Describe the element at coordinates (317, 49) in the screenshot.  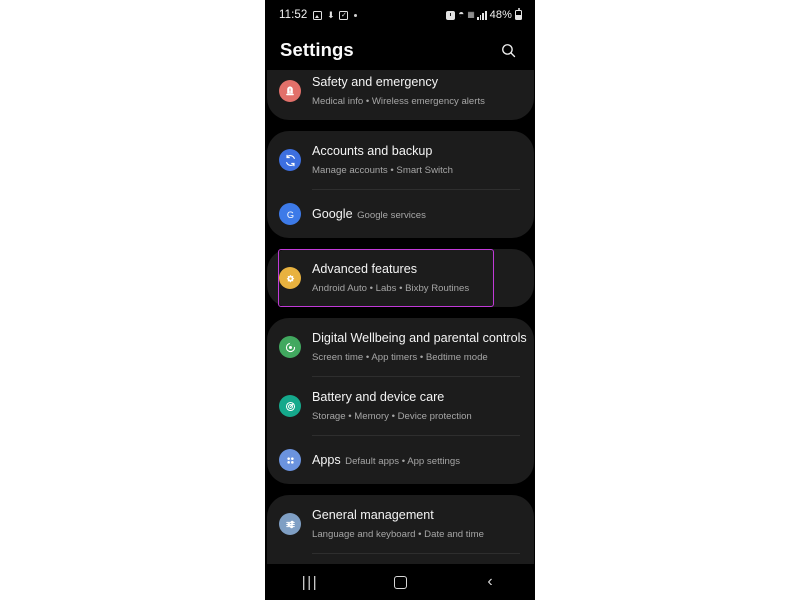
I see `page-title: Settings` at that location.